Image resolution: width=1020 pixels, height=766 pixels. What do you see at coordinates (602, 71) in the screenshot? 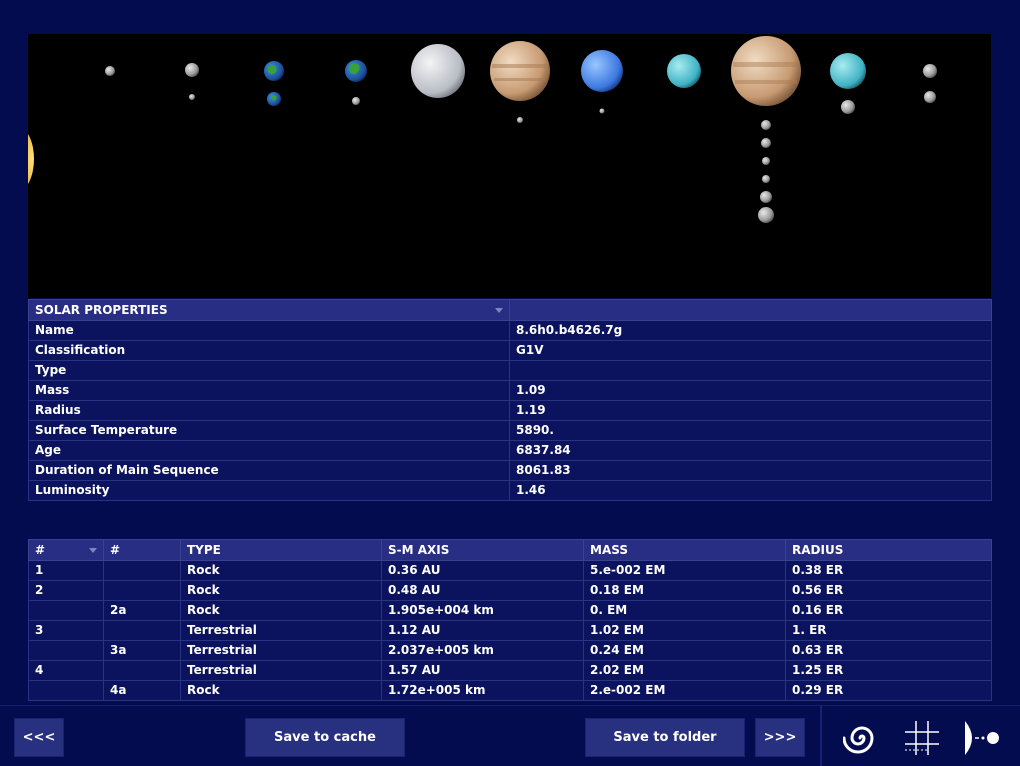
I see `planet-7-icon` at bounding box center [602, 71].